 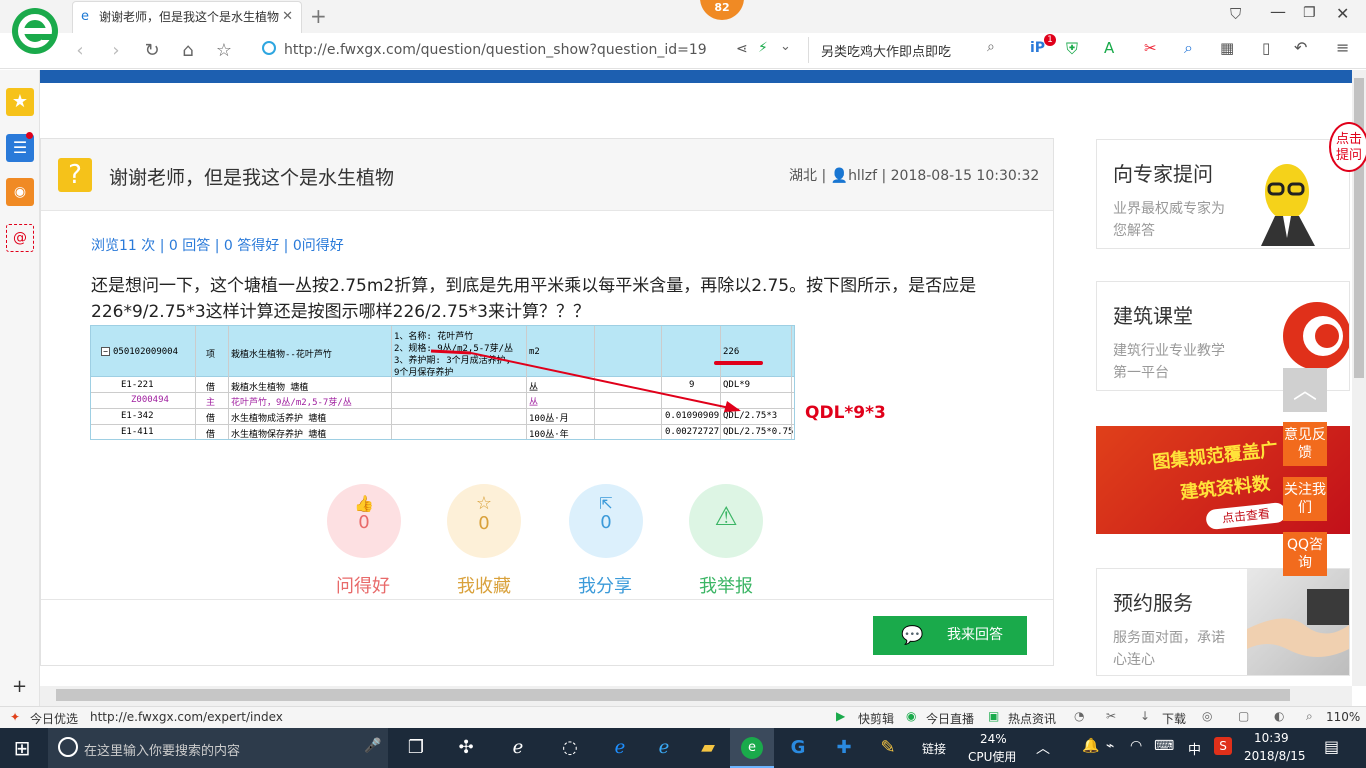 What do you see at coordinates (1275, 756) in the screenshot?
I see `clock-date: 2018/8/15` at bounding box center [1275, 756].